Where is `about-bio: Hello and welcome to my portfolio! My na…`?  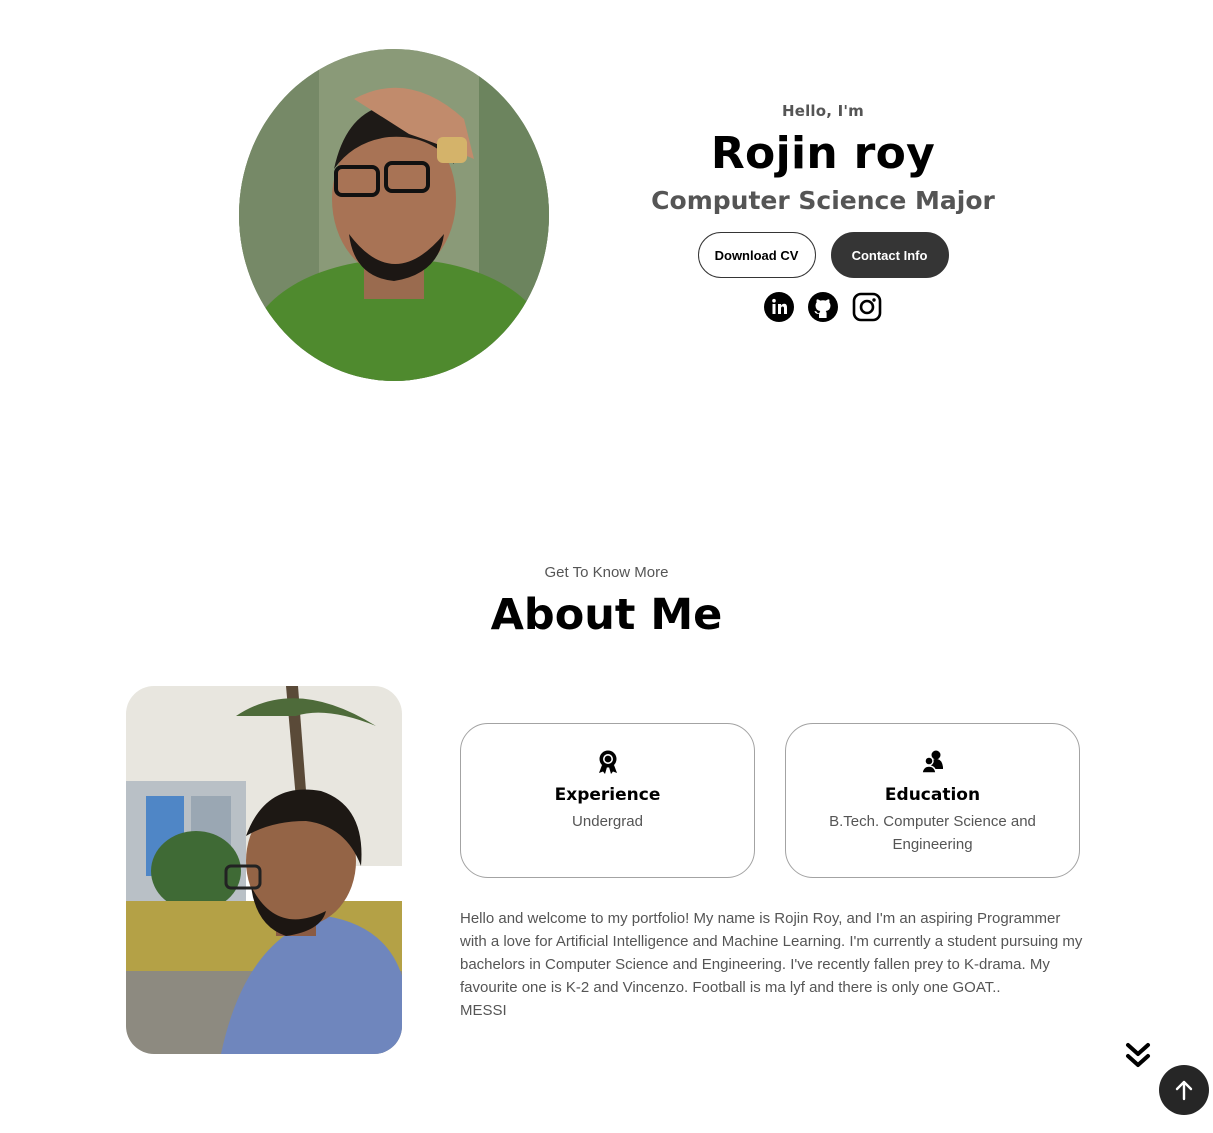
about-bio: Hello and welcome to my portfolio! My na… is located at coordinates (772, 964).